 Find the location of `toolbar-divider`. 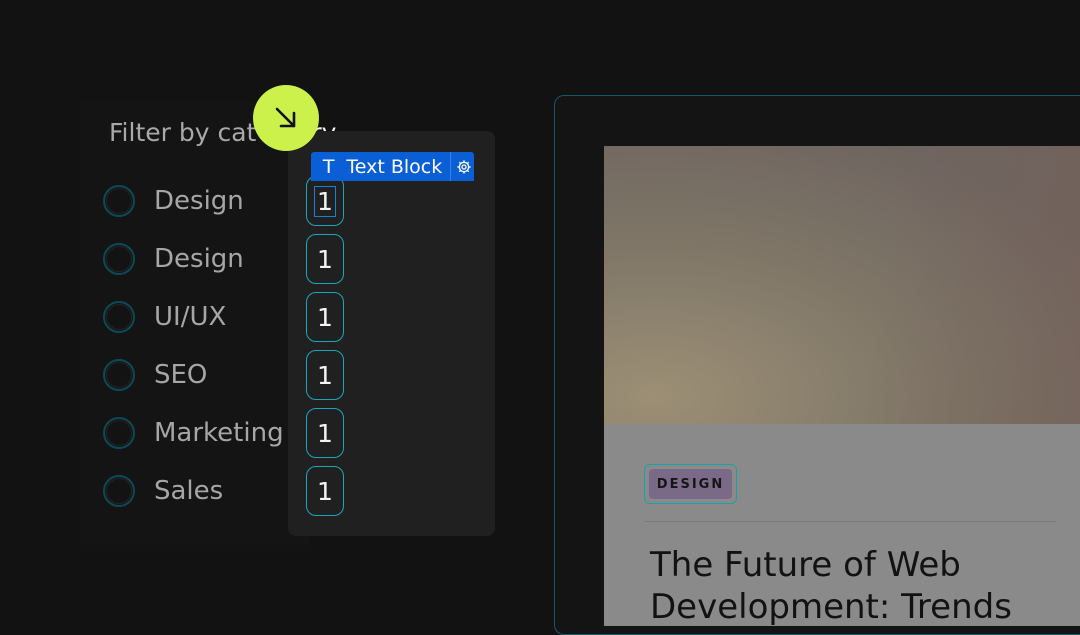

toolbar-divider is located at coordinates (451, 166).